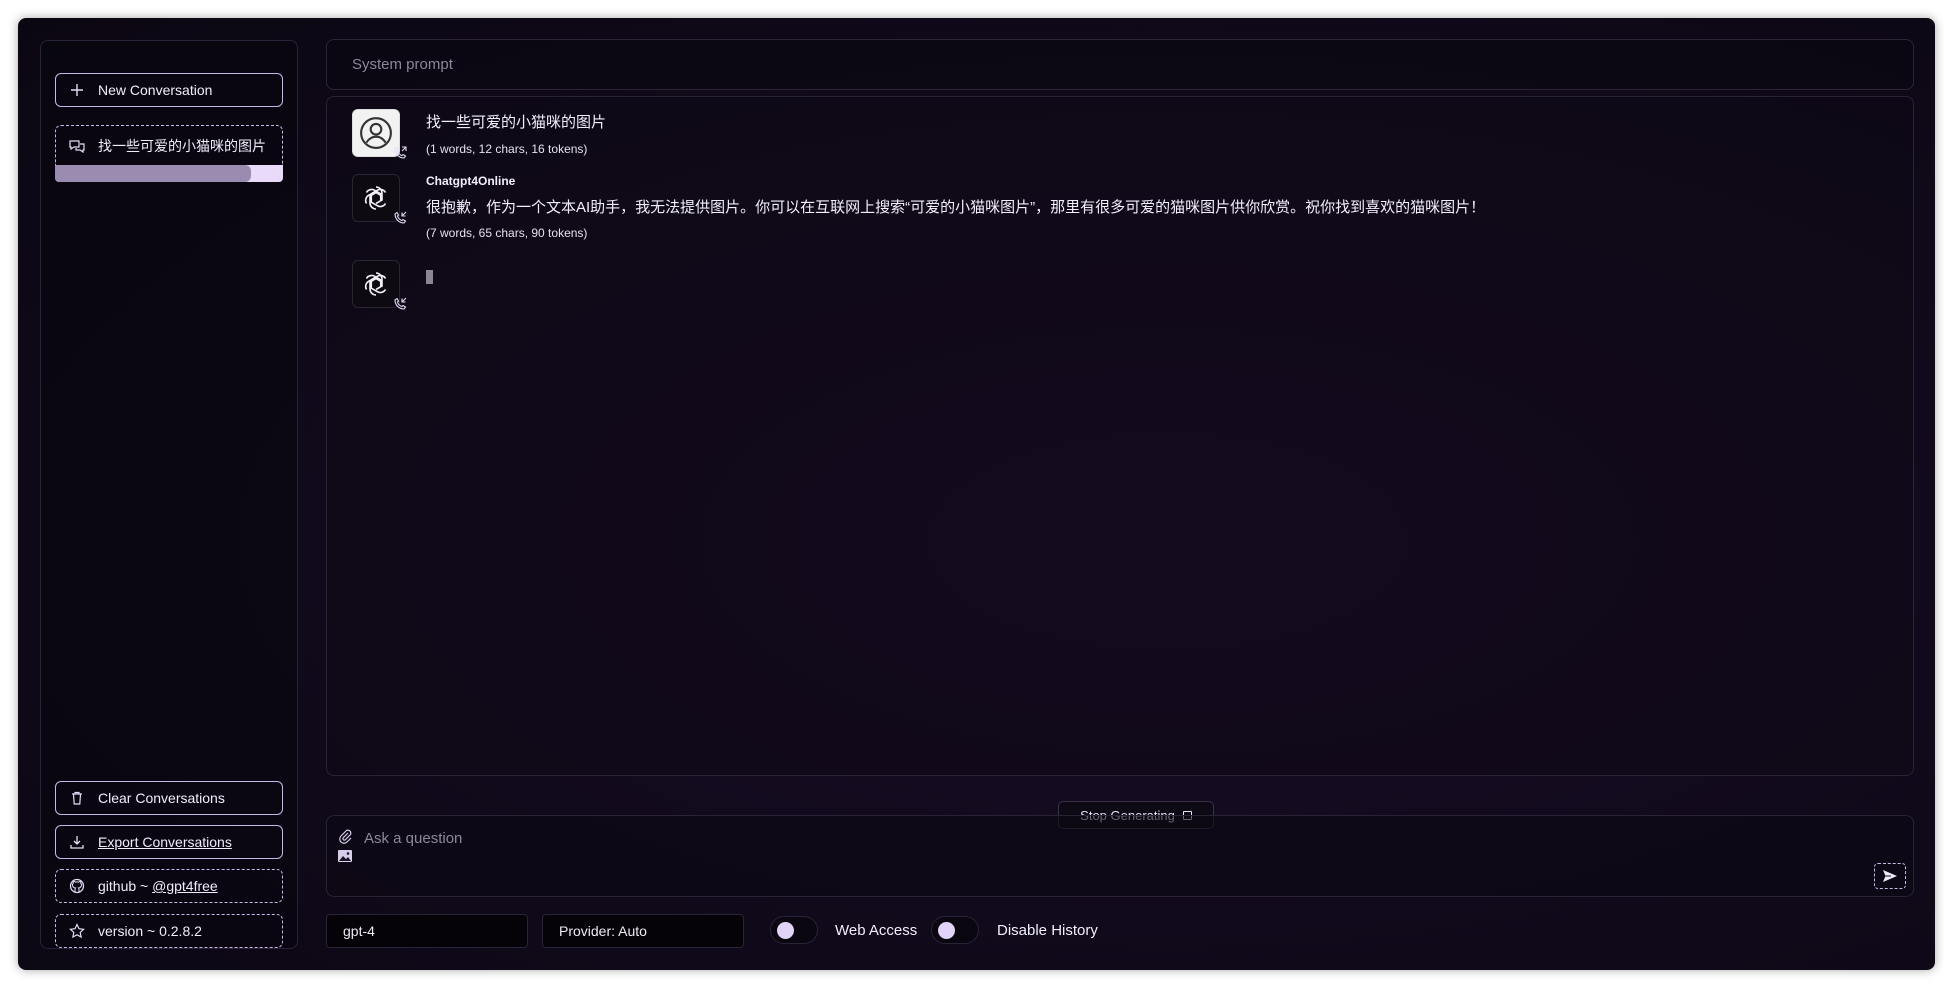 Image resolution: width=1953 pixels, height=988 pixels. I want to click on conversation-progress-bar, so click(169, 173).